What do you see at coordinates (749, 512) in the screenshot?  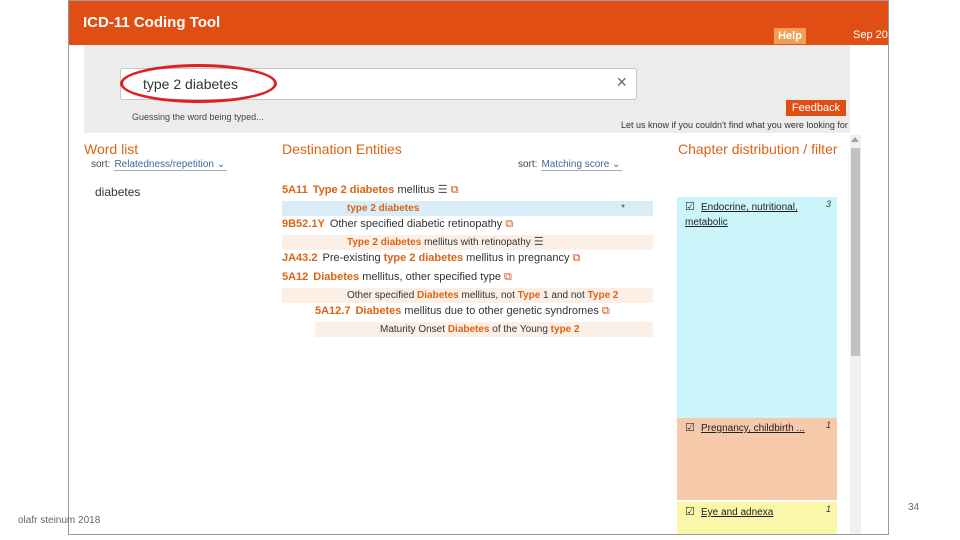 I see `chapter-label: Eye and adnexa` at bounding box center [749, 512].